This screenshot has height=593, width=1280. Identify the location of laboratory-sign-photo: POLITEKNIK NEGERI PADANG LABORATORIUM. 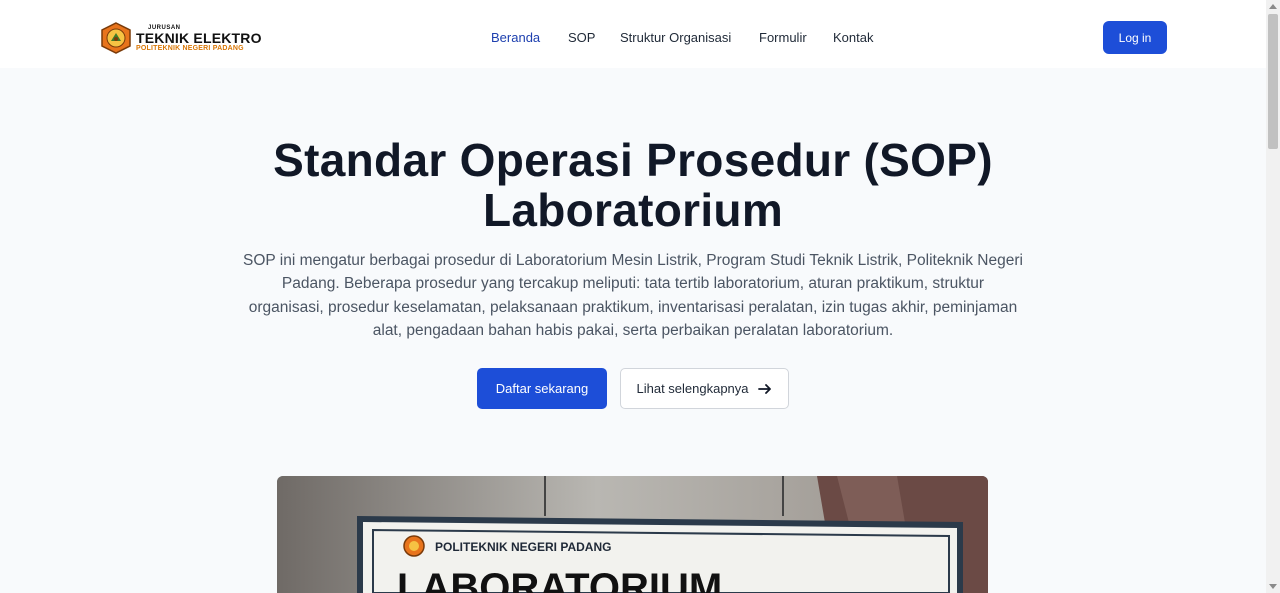
(632, 534).